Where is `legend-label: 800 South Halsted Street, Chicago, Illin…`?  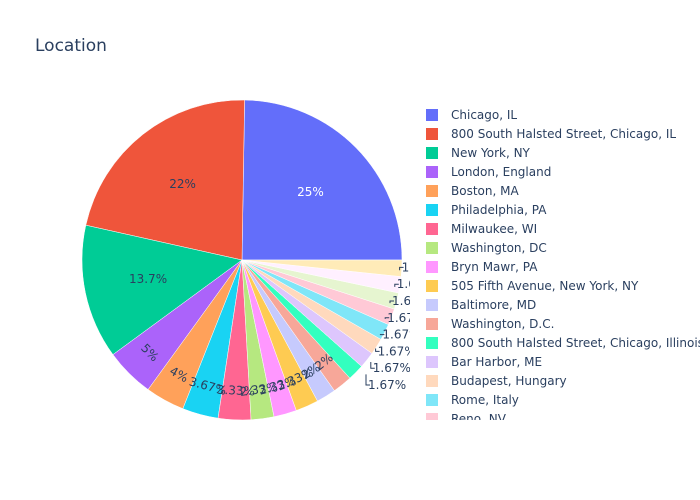 legend-label: 800 South Halsted Street, Chicago, Illin… is located at coordinates (575, 343).